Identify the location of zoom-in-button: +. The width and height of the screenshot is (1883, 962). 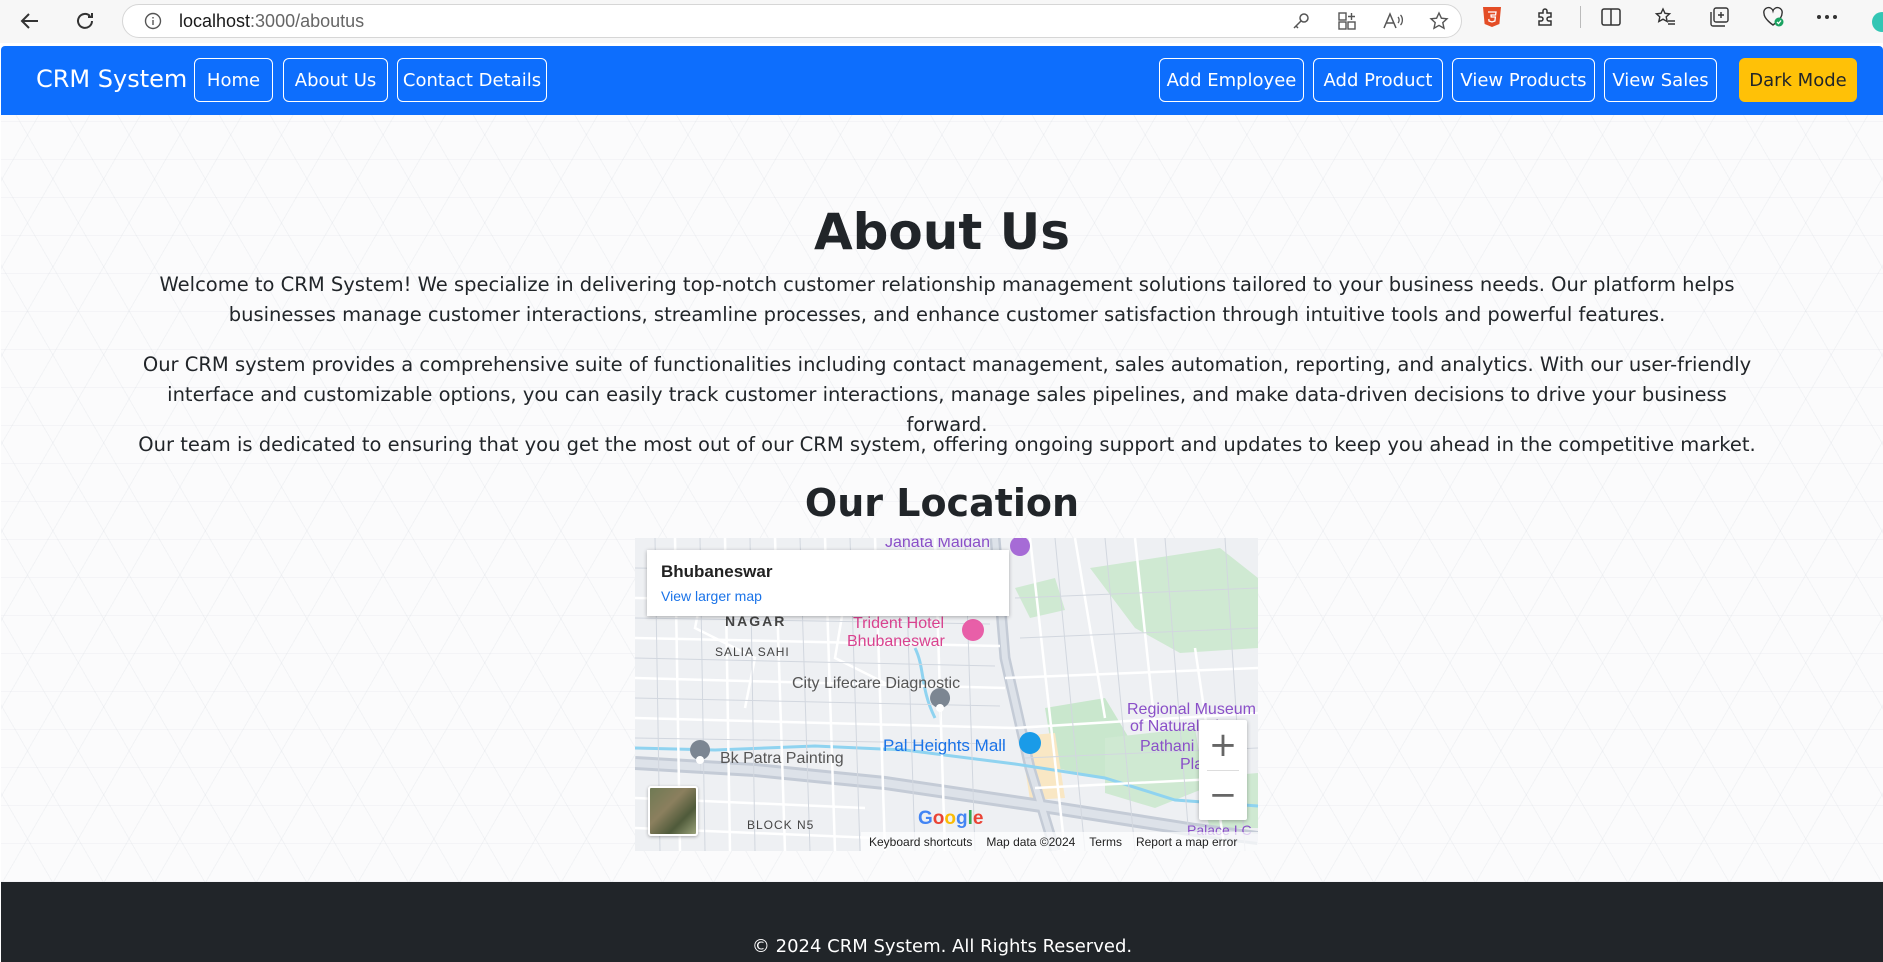
(1223, 745).